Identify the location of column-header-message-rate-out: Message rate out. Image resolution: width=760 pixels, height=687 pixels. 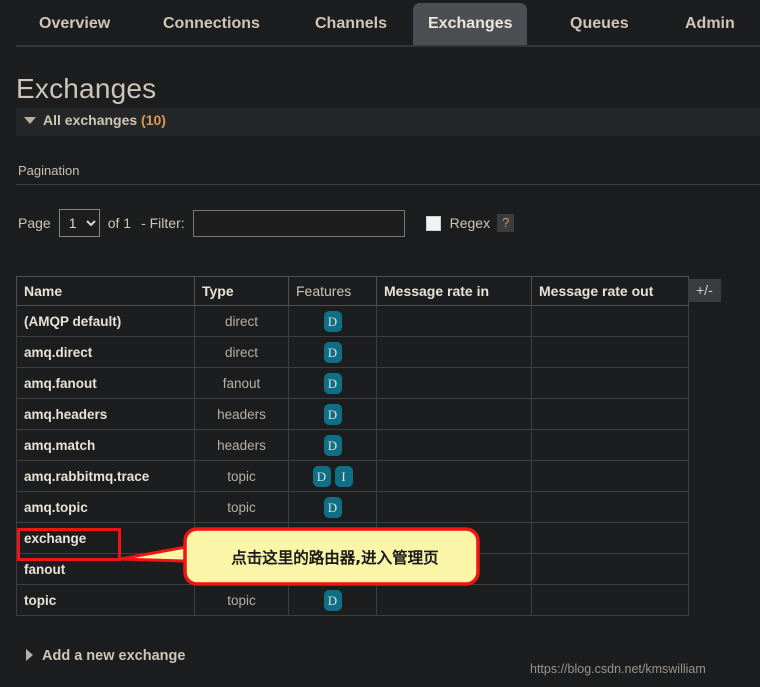
(610, 291).